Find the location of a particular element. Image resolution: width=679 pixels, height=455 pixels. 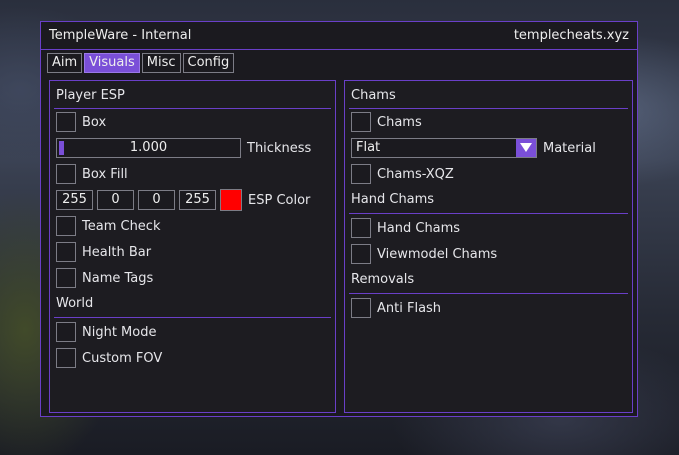

anti-flash-checkbox is located at coordinates (361, 308).